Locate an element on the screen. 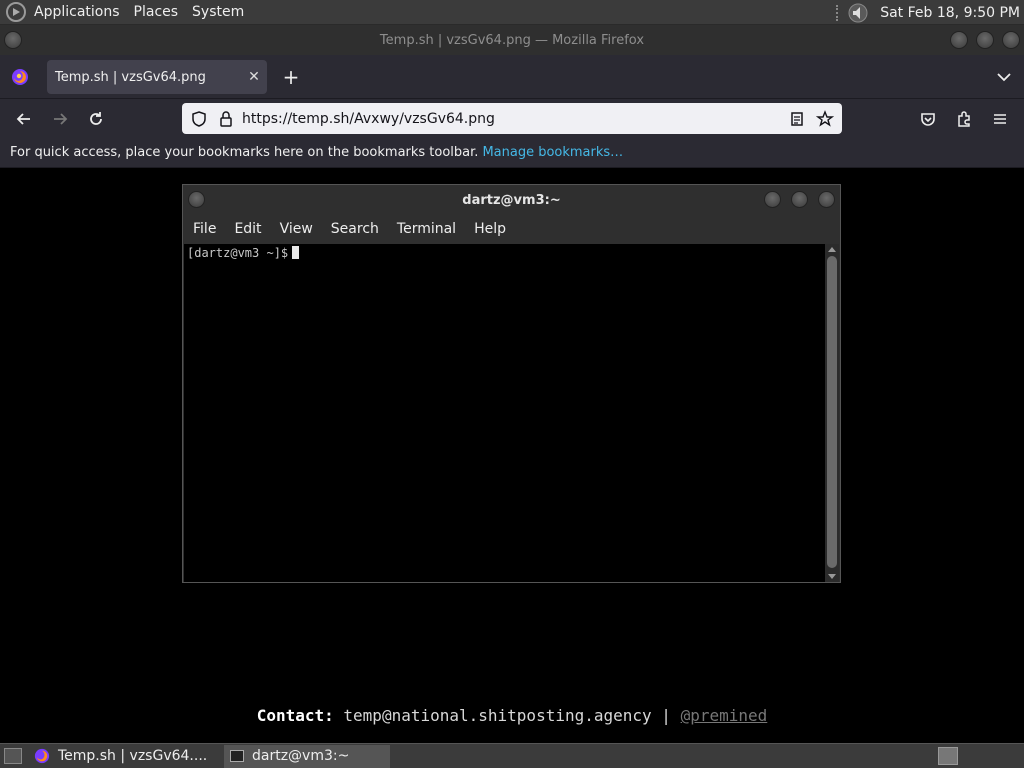 This screenshot has width=1024, height=768. reload-button is located at coordinates (96, 119).